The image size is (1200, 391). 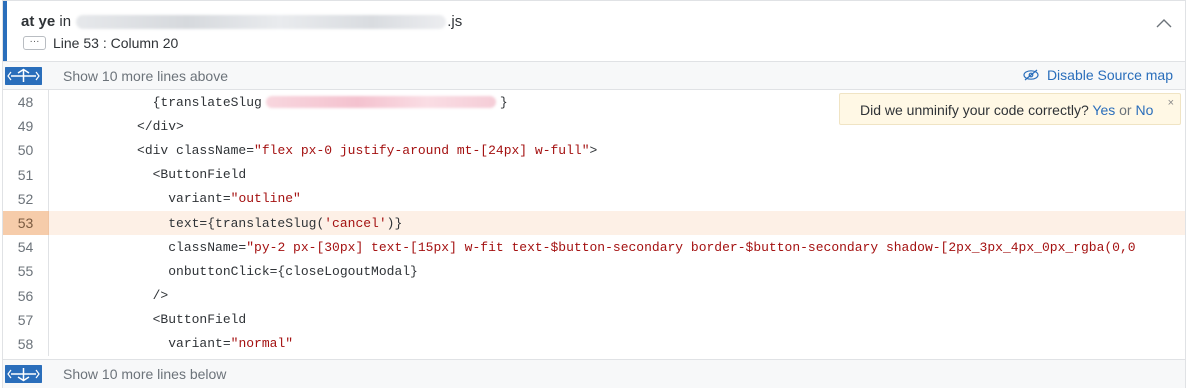 I want to click on chevron-up-icon, so click(x=1164, y=24).